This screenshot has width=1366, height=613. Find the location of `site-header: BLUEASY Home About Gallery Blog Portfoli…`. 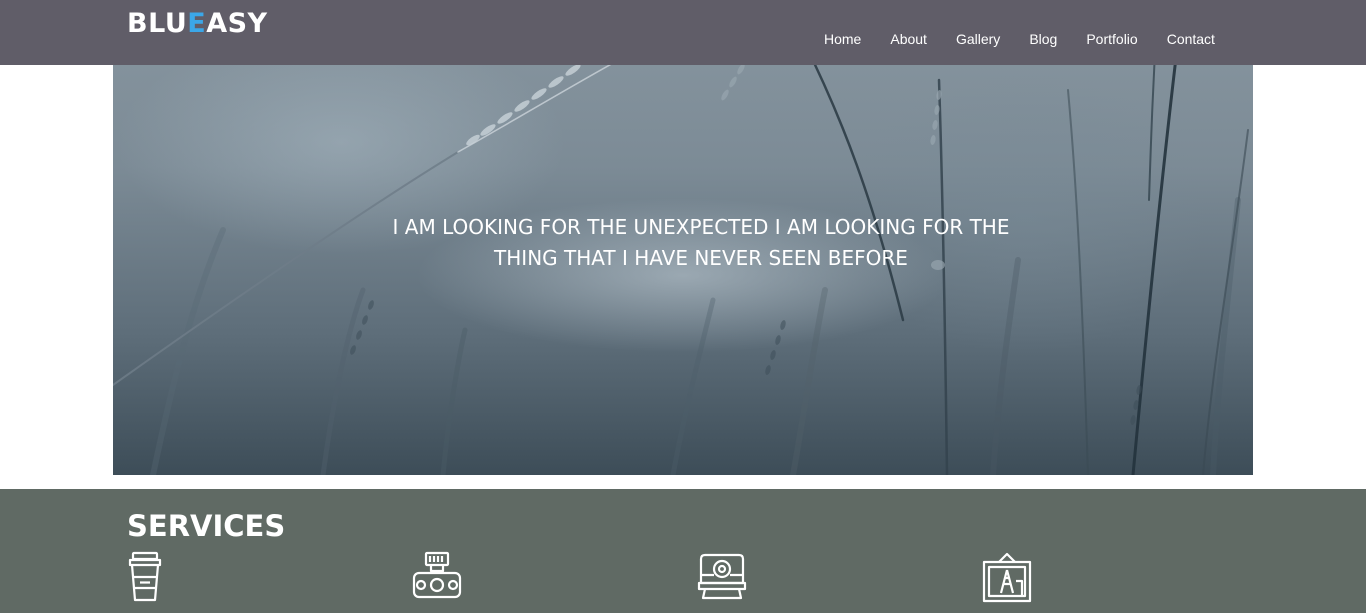

site-header: BLUEASY Home About Gallery Blog Portfoli… is located at coordinates (683, 32).